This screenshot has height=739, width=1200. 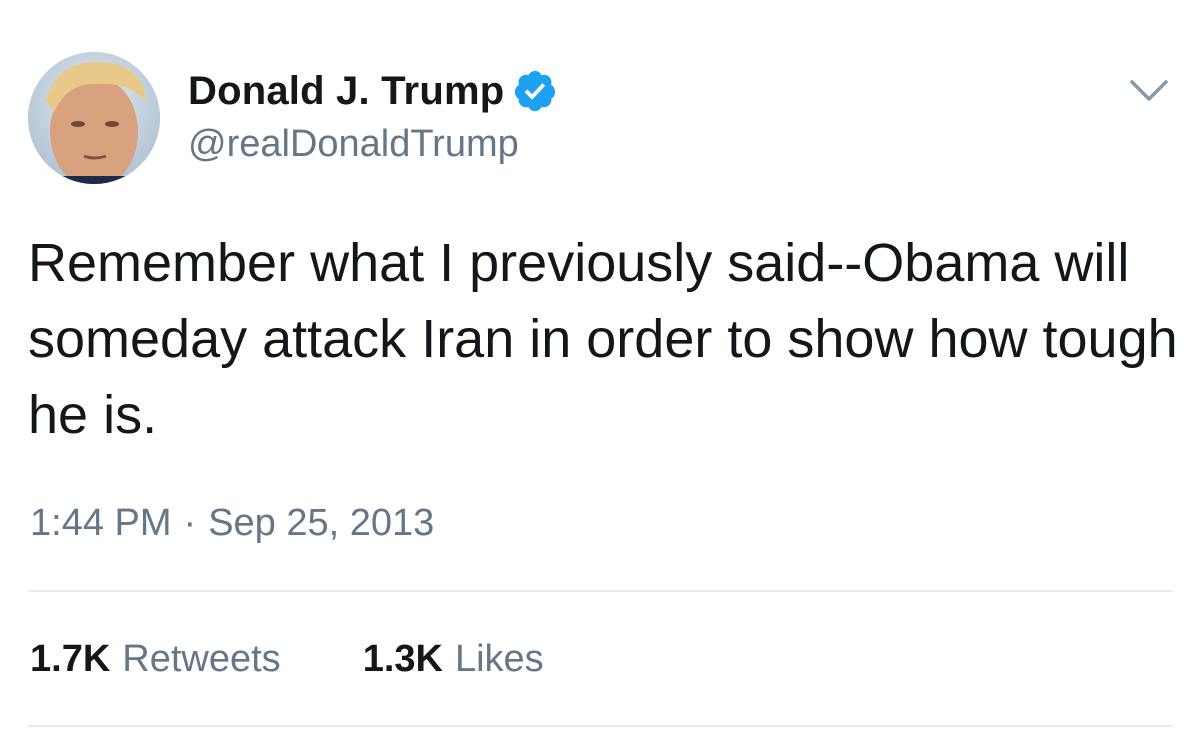 I want to click on likes-count: 1.3K, so click(x=402, y=659).